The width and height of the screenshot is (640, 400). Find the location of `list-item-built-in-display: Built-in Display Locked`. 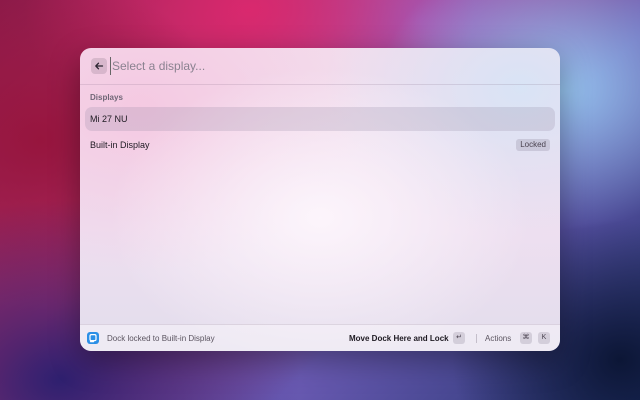

list-item-built-in-display: Built-in Display Locked is located at coordinates (320, 145).